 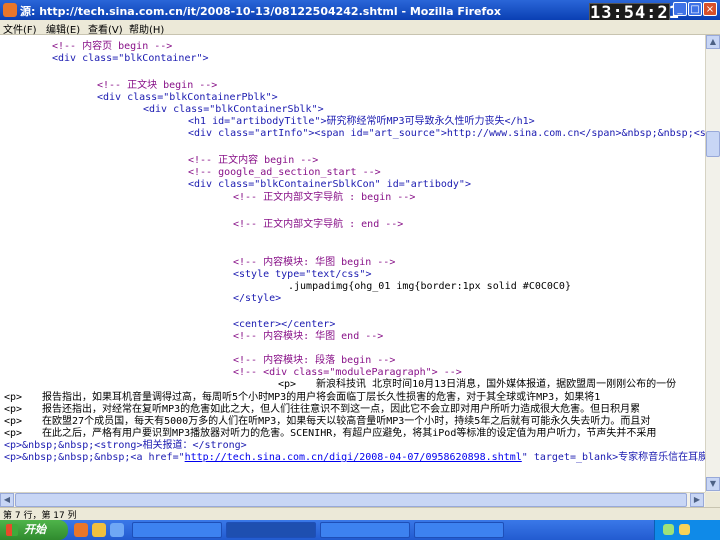 I want to click on taskbar: 开始, so click(x=360, y=530).